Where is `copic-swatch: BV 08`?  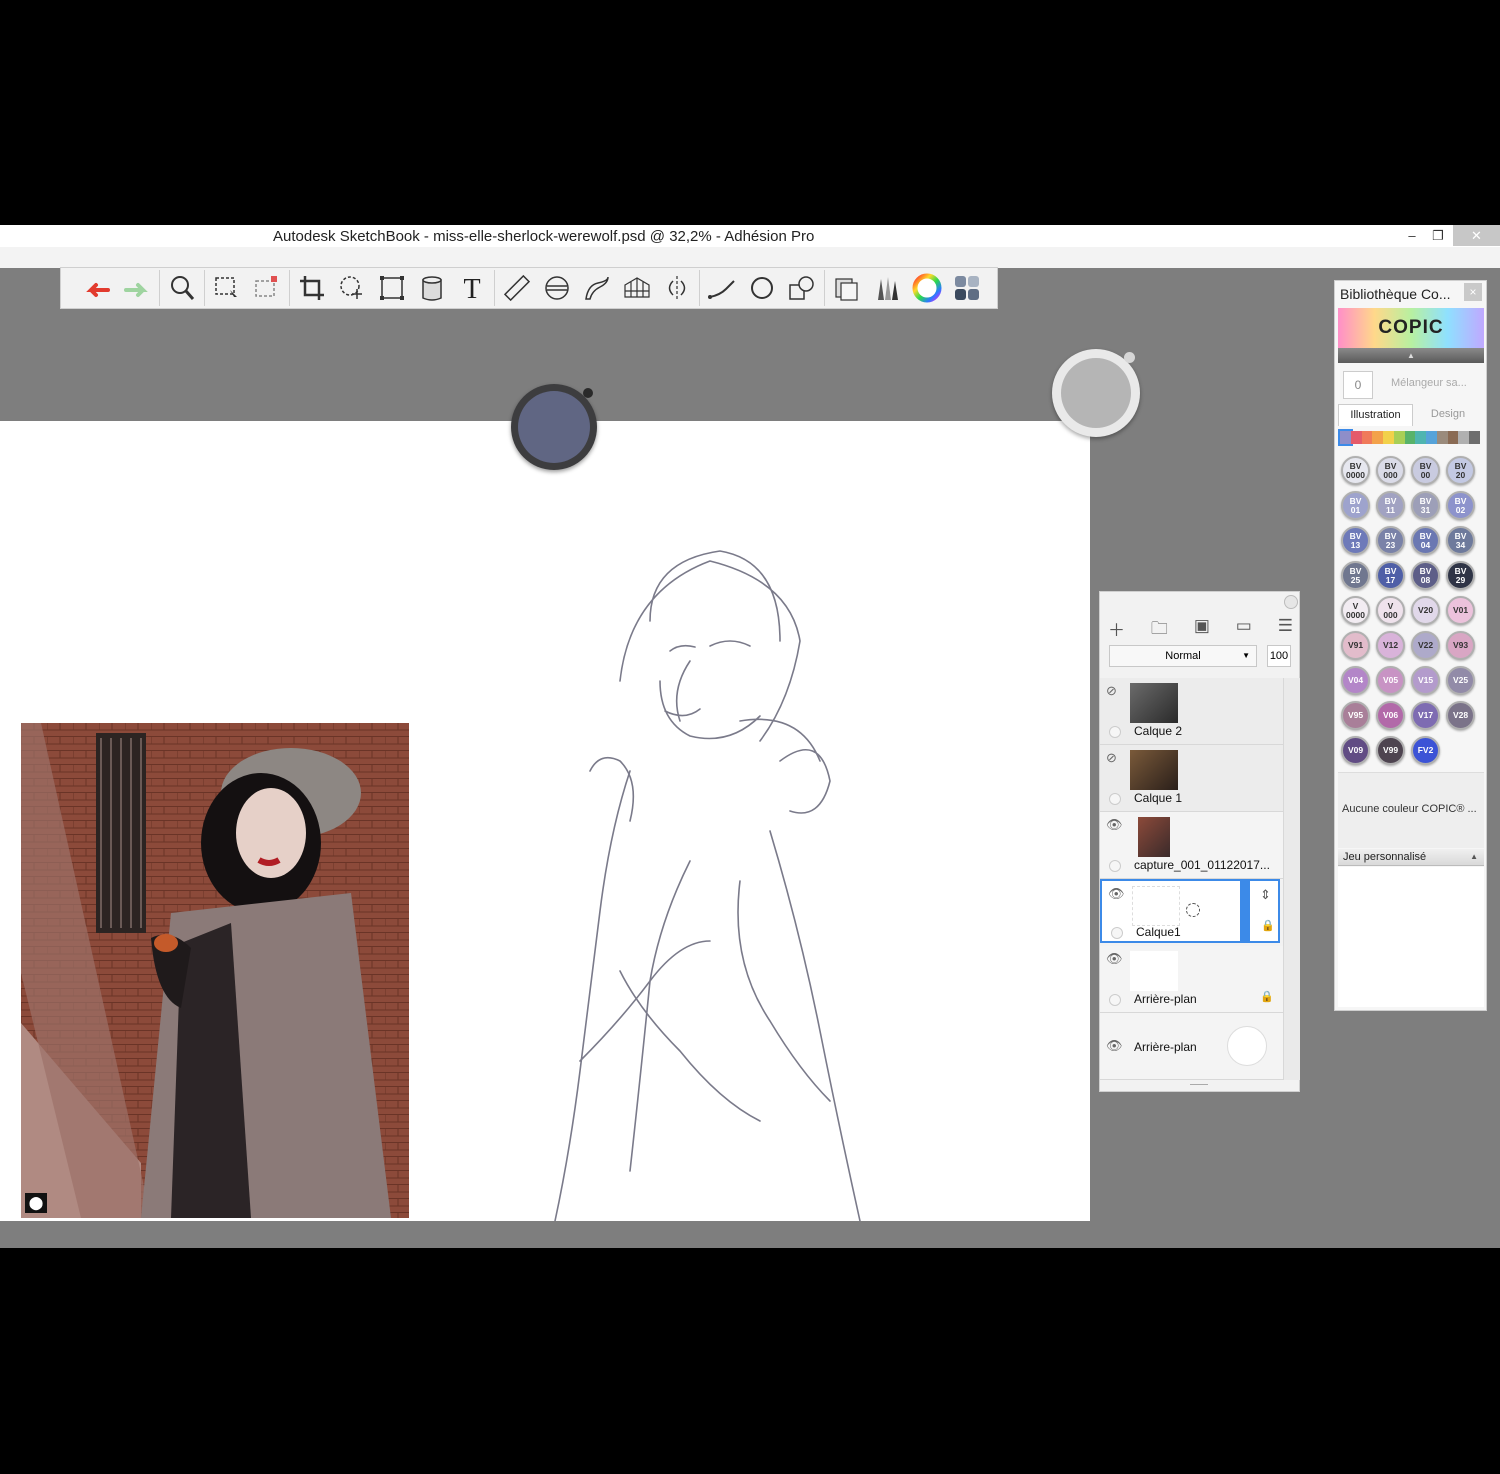 copic-swatch: BV 08 is located at coordinates (1425, 575).